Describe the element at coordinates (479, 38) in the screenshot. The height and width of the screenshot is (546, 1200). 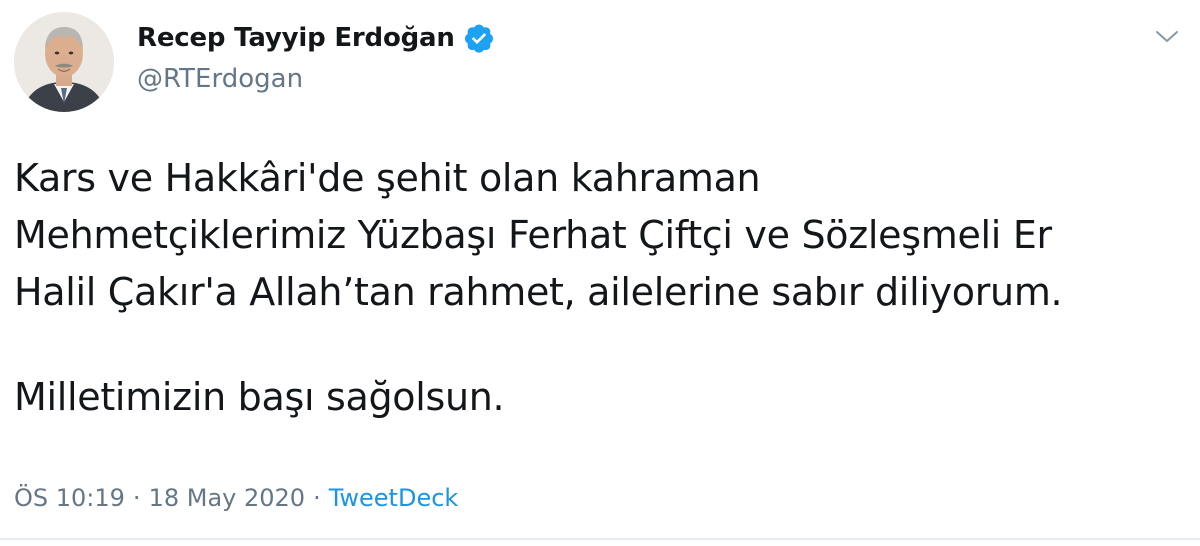
I see `verified-badge-icon` at that location.